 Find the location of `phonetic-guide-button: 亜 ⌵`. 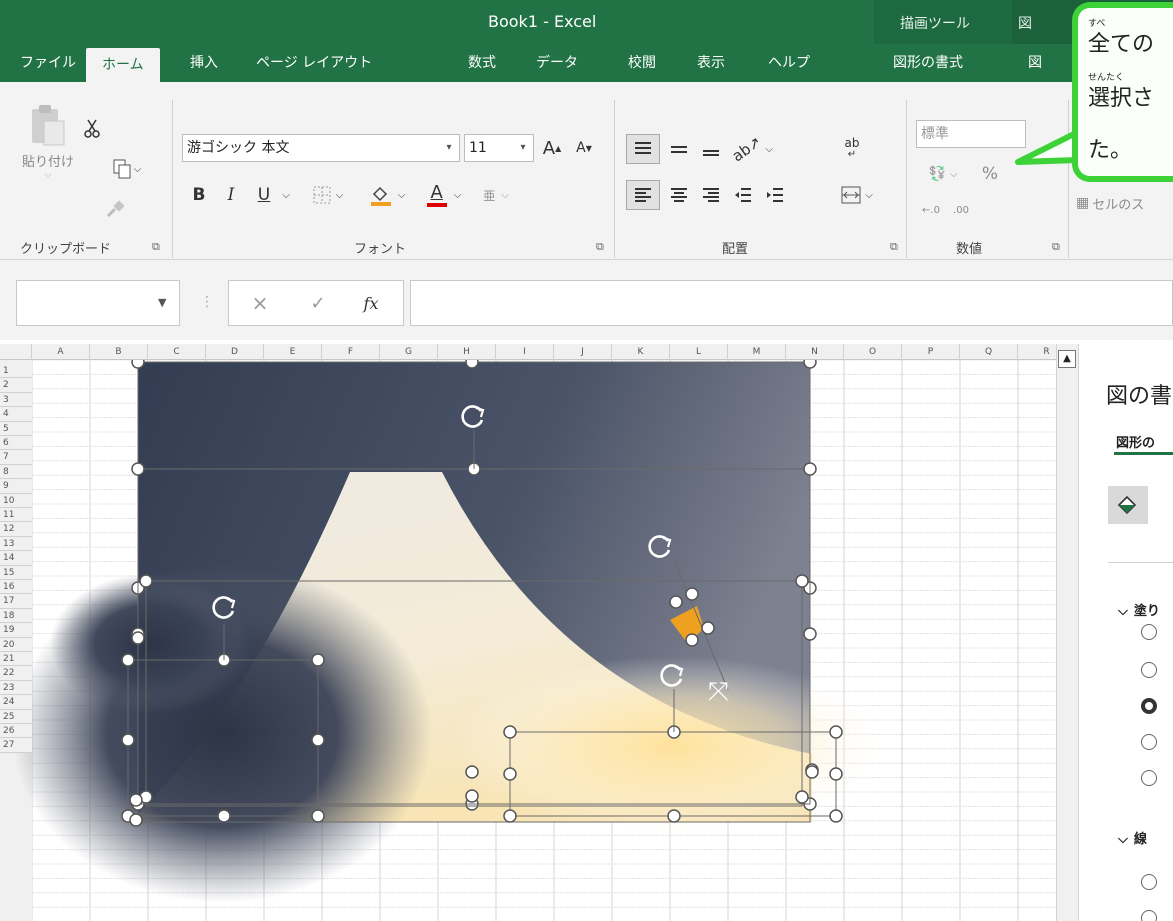

phonetic-guide-button: 亜 ⌵ is located at coordinates (496, 195).